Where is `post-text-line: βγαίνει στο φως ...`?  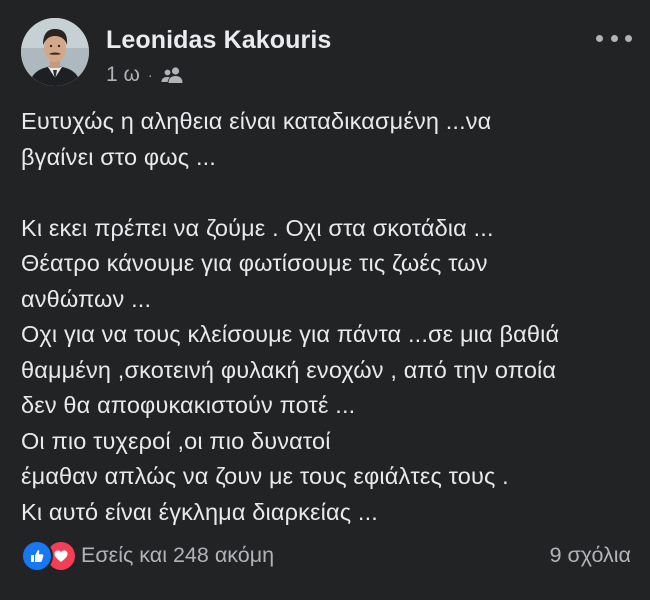 post-text-line: βγαίνει στο φως ... is located at coordinates (118, 156).